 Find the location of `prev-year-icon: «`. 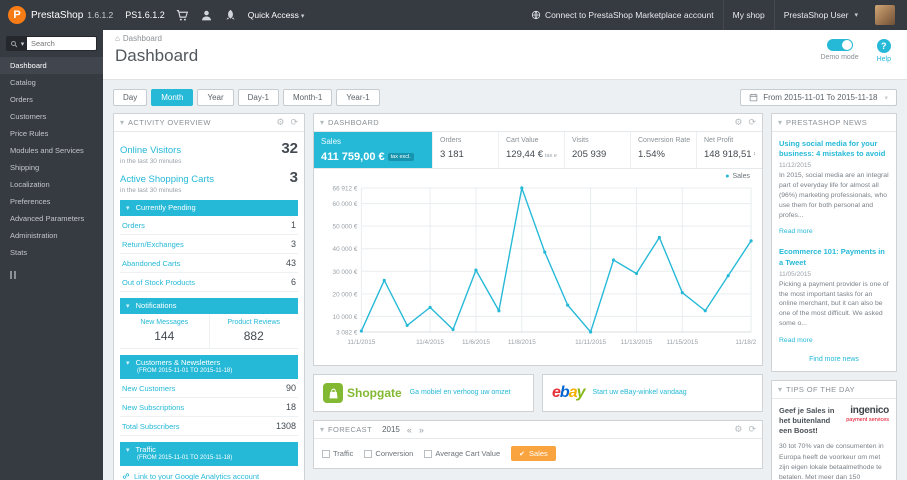

prev-year-icon: « is located at coordinates (409, 430).